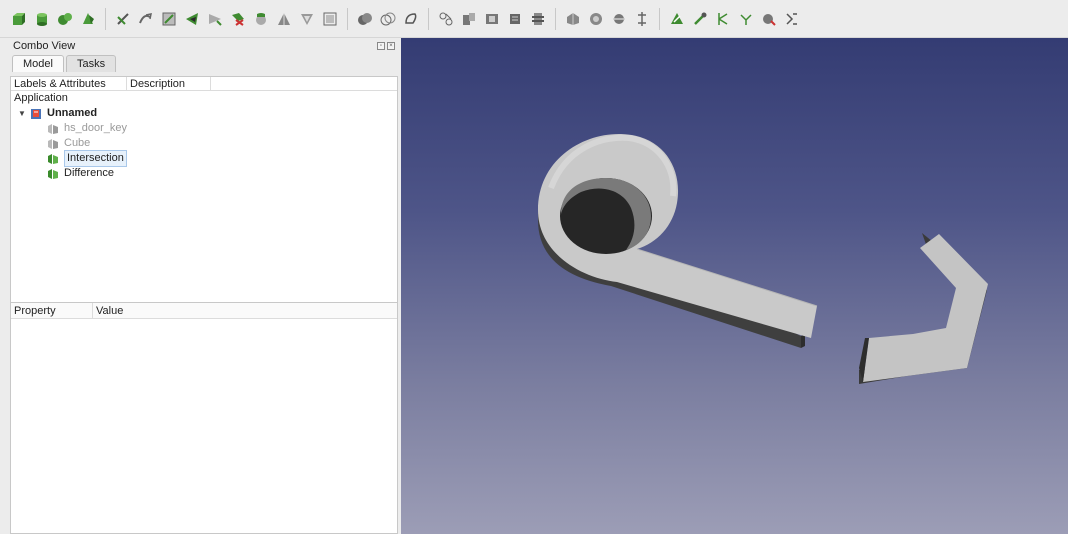 This screenshot has width=1068, height=534. Describe the element at coordinates (386, 46) in the screenshot. I see `titlebar-buttons: ▫ ×` at that location.